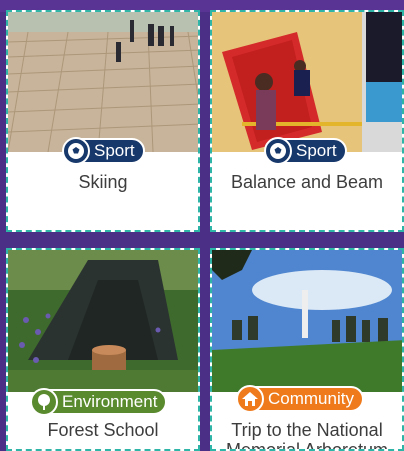  I want to click on category-label: Community, so click(311, 398).